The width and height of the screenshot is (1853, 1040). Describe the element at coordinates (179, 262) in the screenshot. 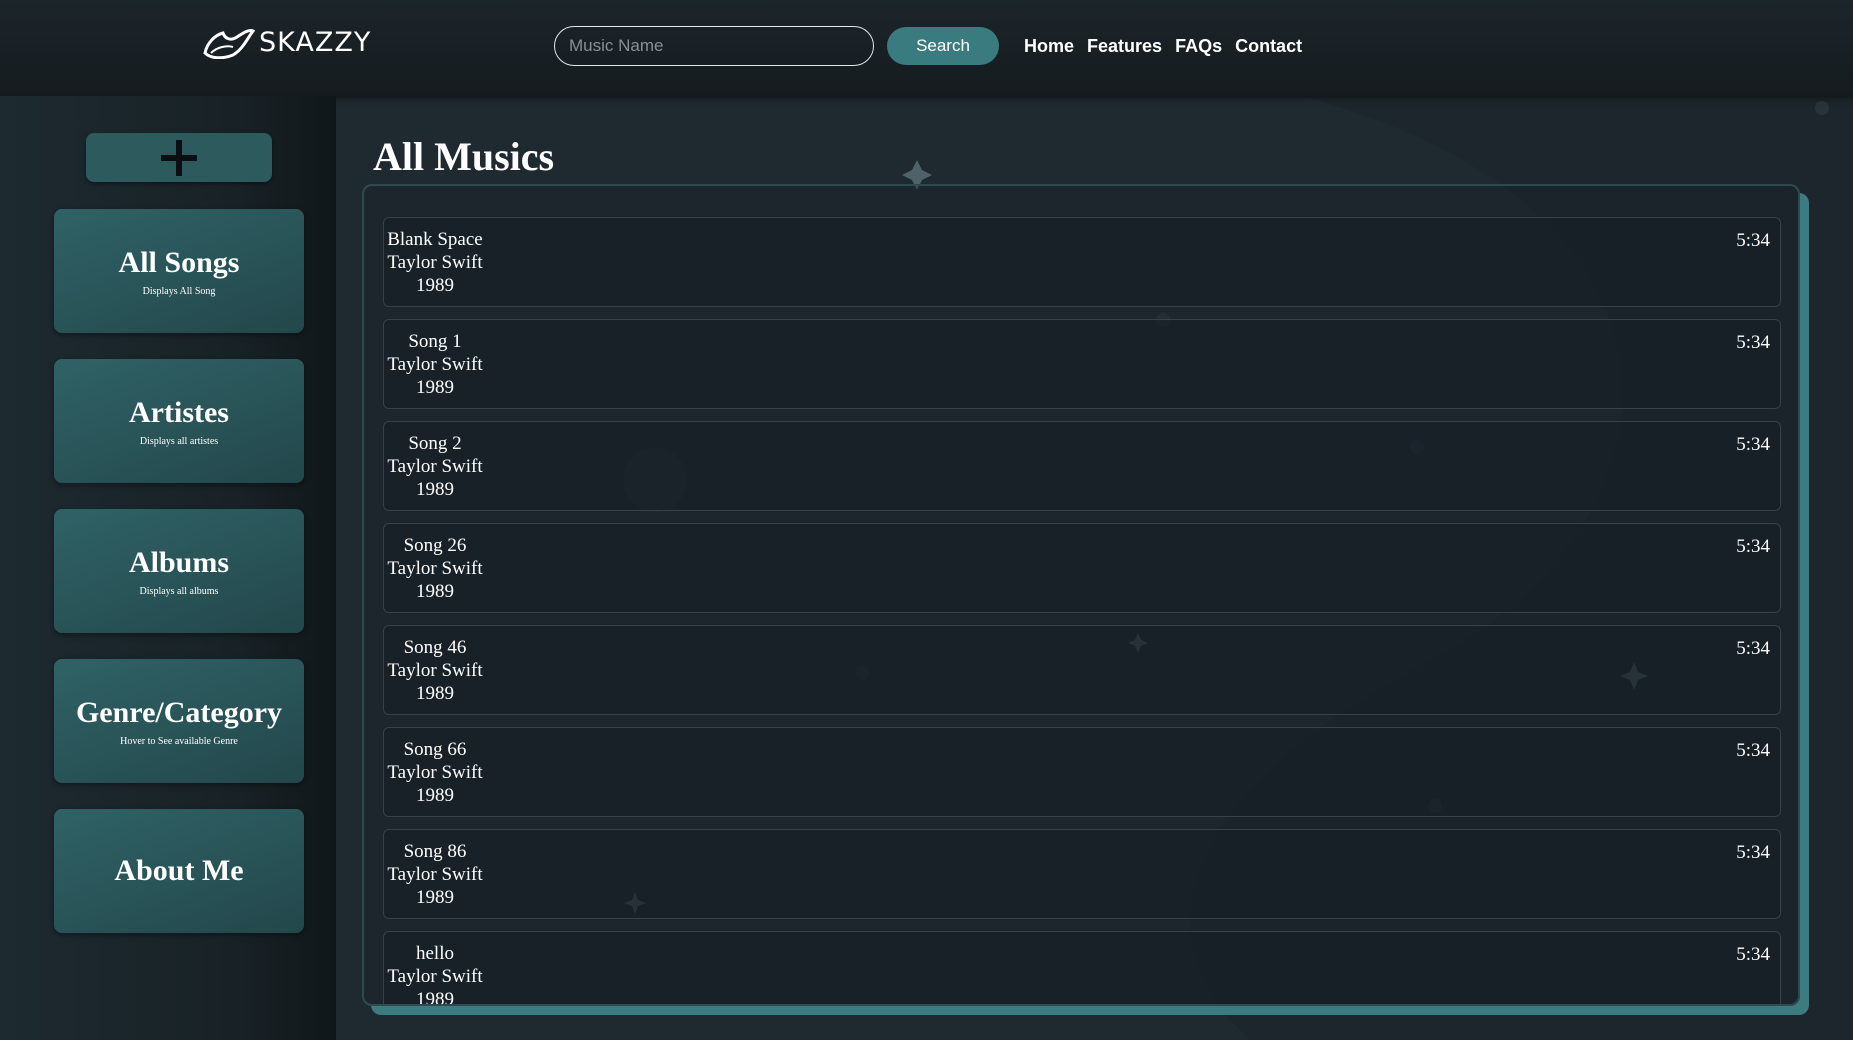

I see `sidebar-item-title: All Songs` at that location.